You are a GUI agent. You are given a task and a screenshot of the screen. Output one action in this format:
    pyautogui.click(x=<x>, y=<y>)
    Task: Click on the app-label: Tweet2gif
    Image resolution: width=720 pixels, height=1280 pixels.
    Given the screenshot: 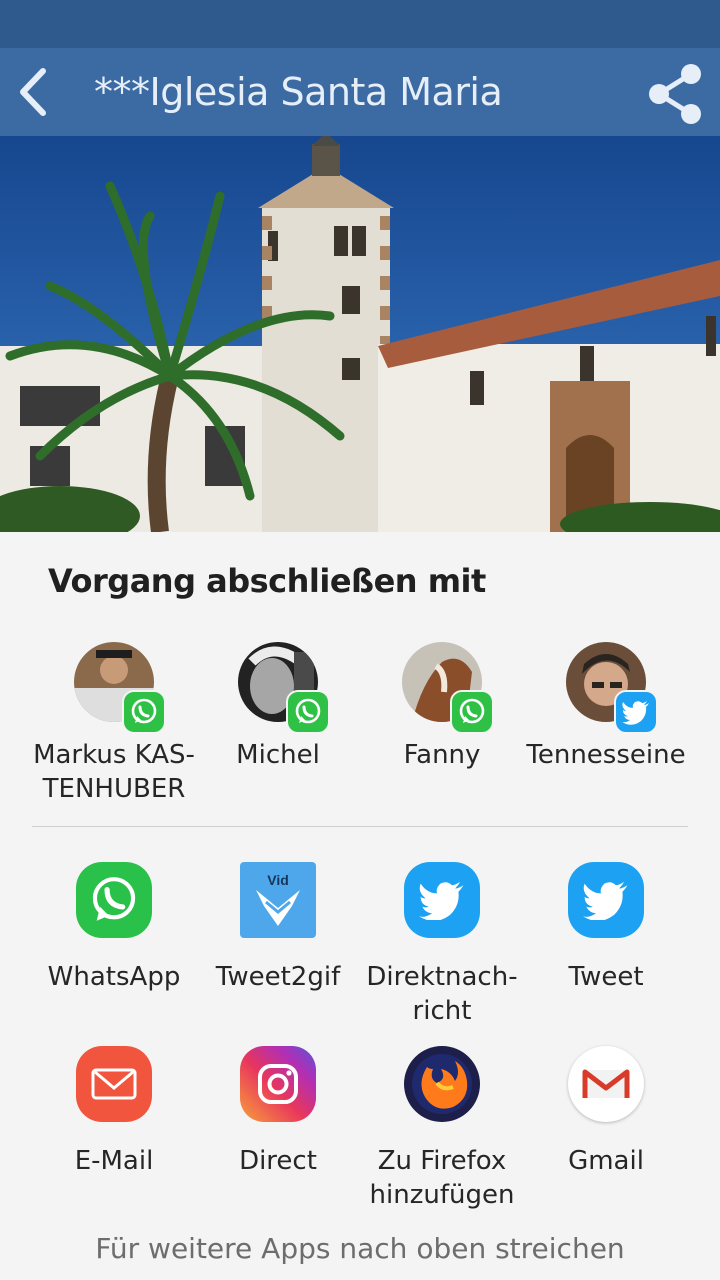 What is the action you would take?
    pyautogui.click(x=278, y=977)
    